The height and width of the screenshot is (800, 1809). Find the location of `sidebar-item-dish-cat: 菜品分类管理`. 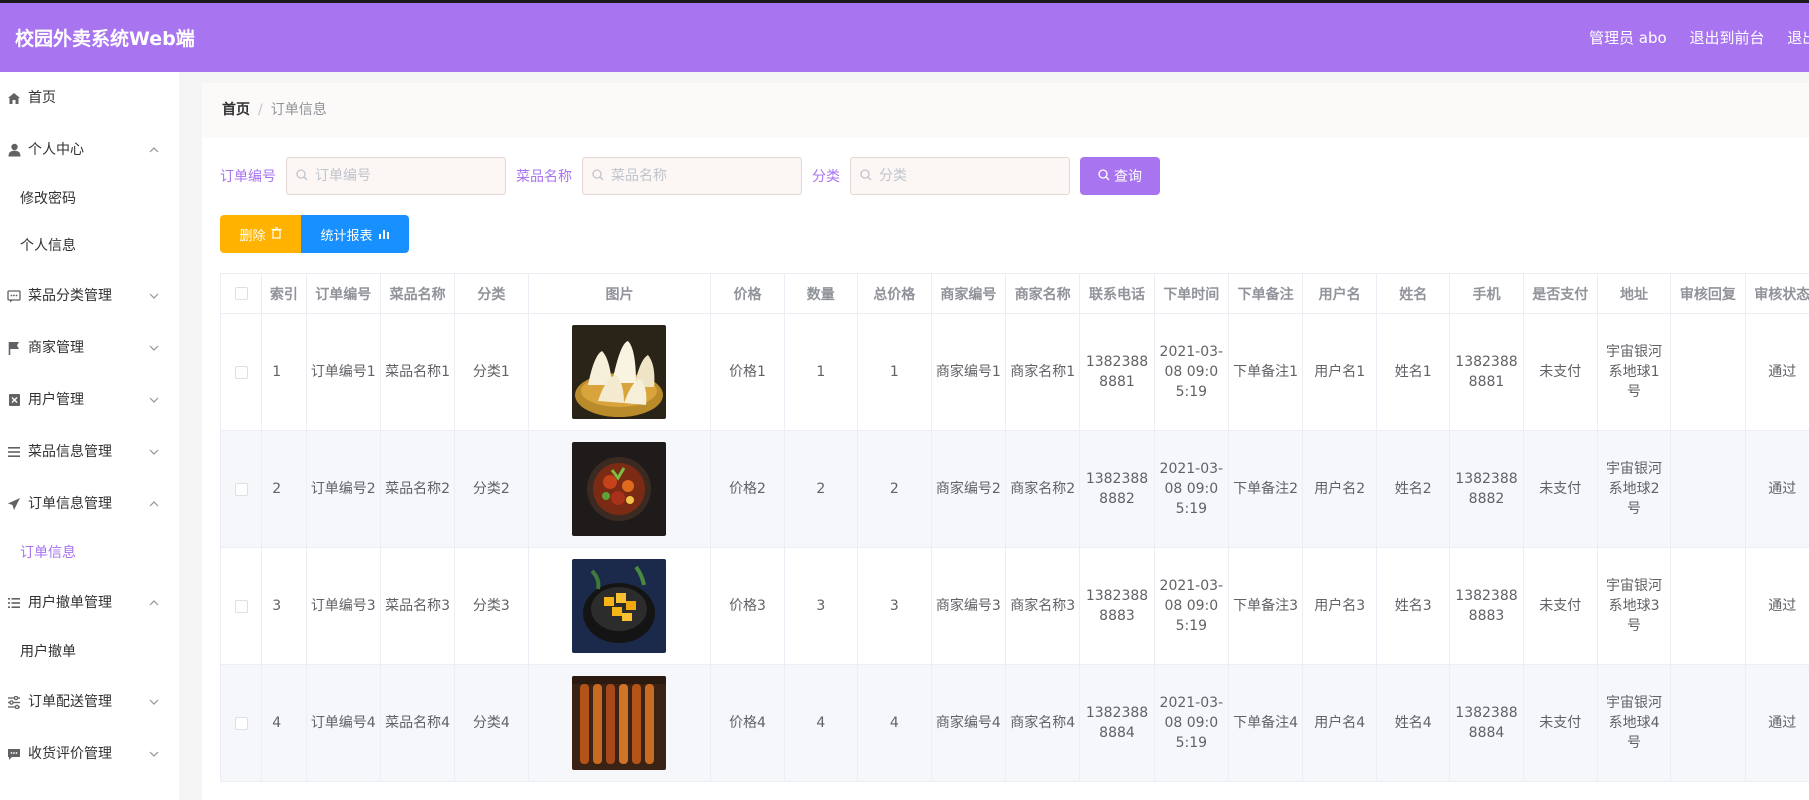

sidebar-item-dish-cat: 菜品分类管理 is located at coordinates (89, 296).